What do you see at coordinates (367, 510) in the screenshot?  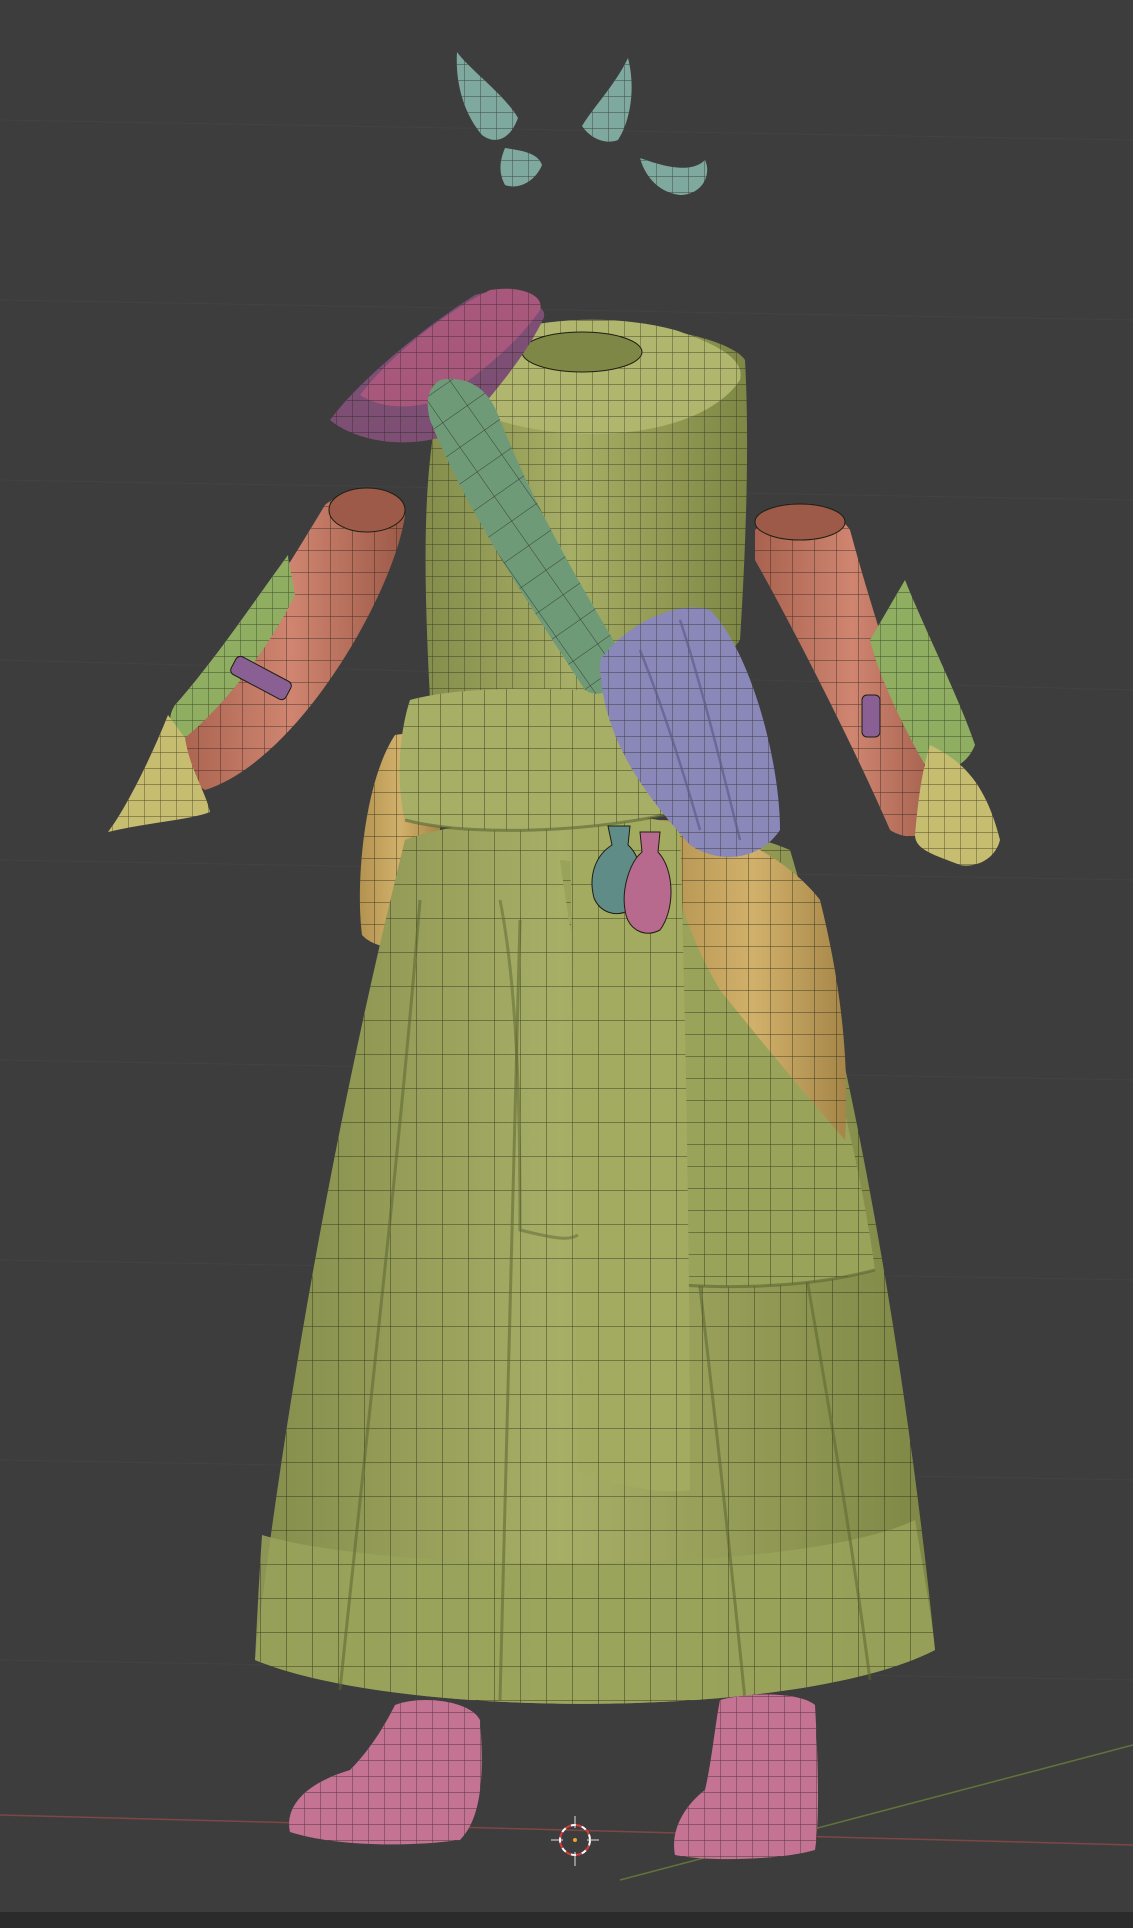 I see `left-sleeve-opening` at bounding box center [367, 510].